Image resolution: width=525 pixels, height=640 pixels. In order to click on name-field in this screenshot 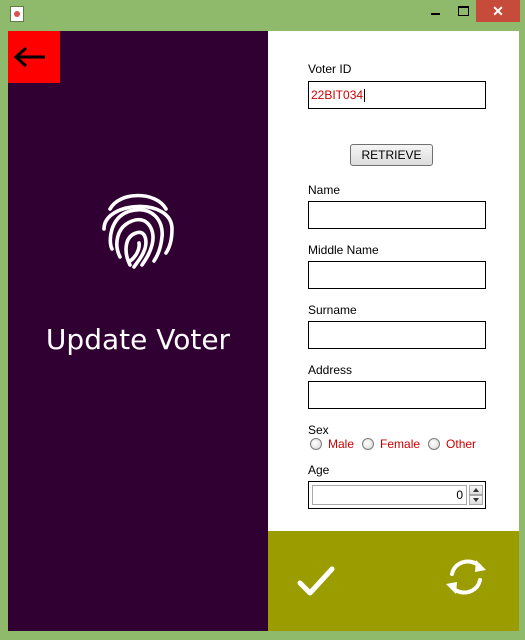, I will do `click(397, 215)`.